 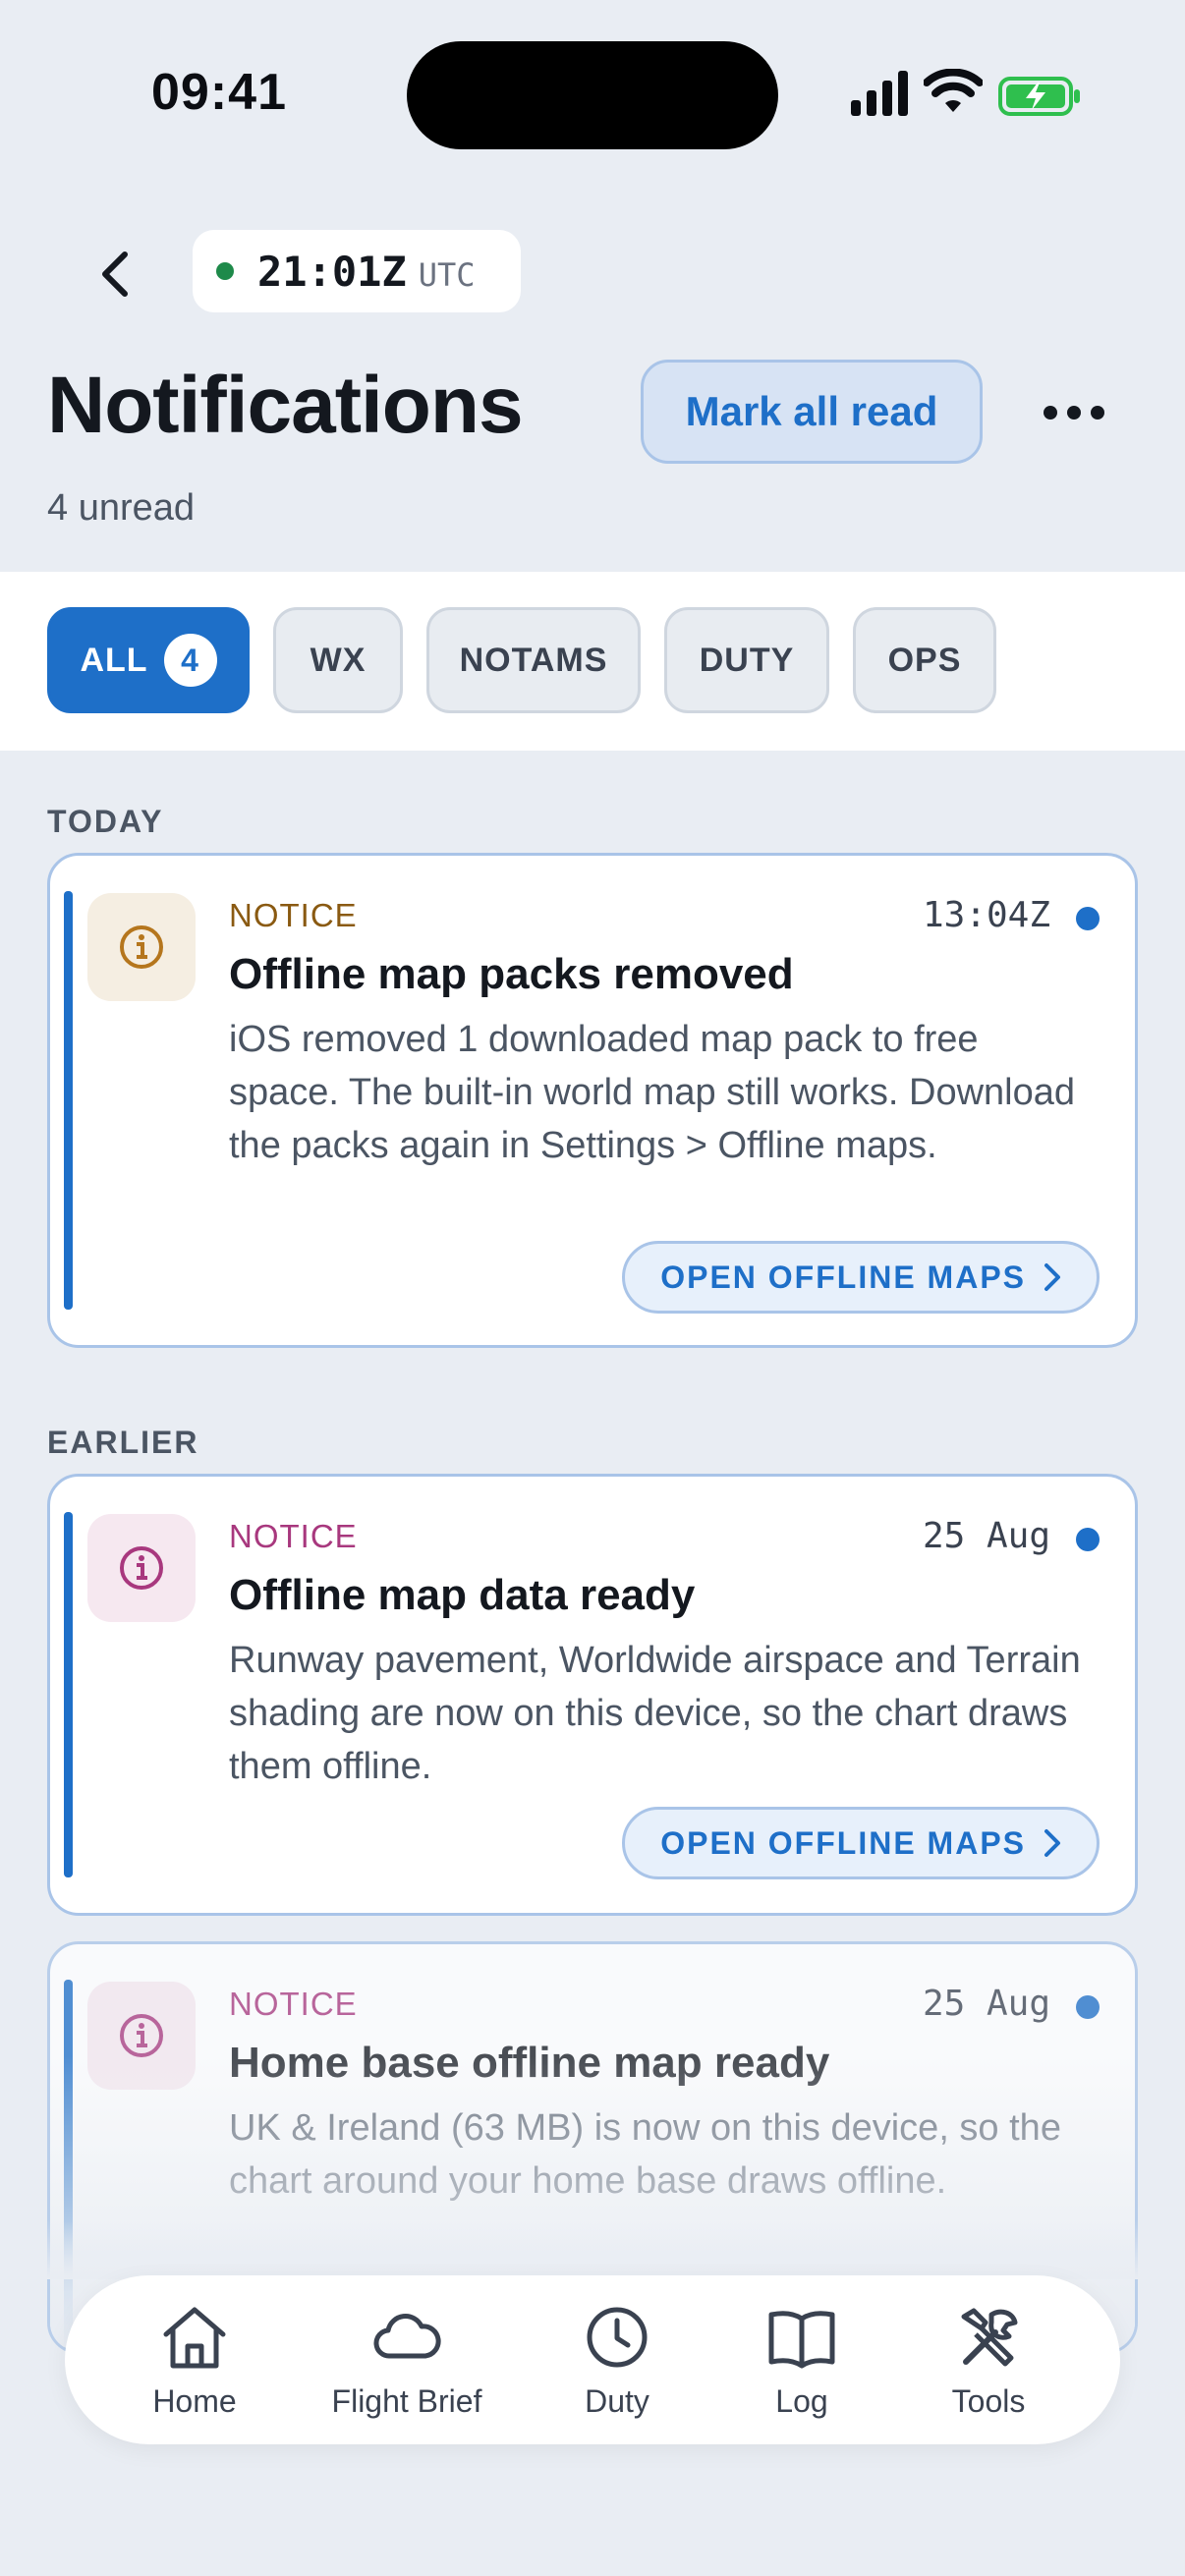 I want to click on status-bar: 09:41, so click(x=592, y=93).